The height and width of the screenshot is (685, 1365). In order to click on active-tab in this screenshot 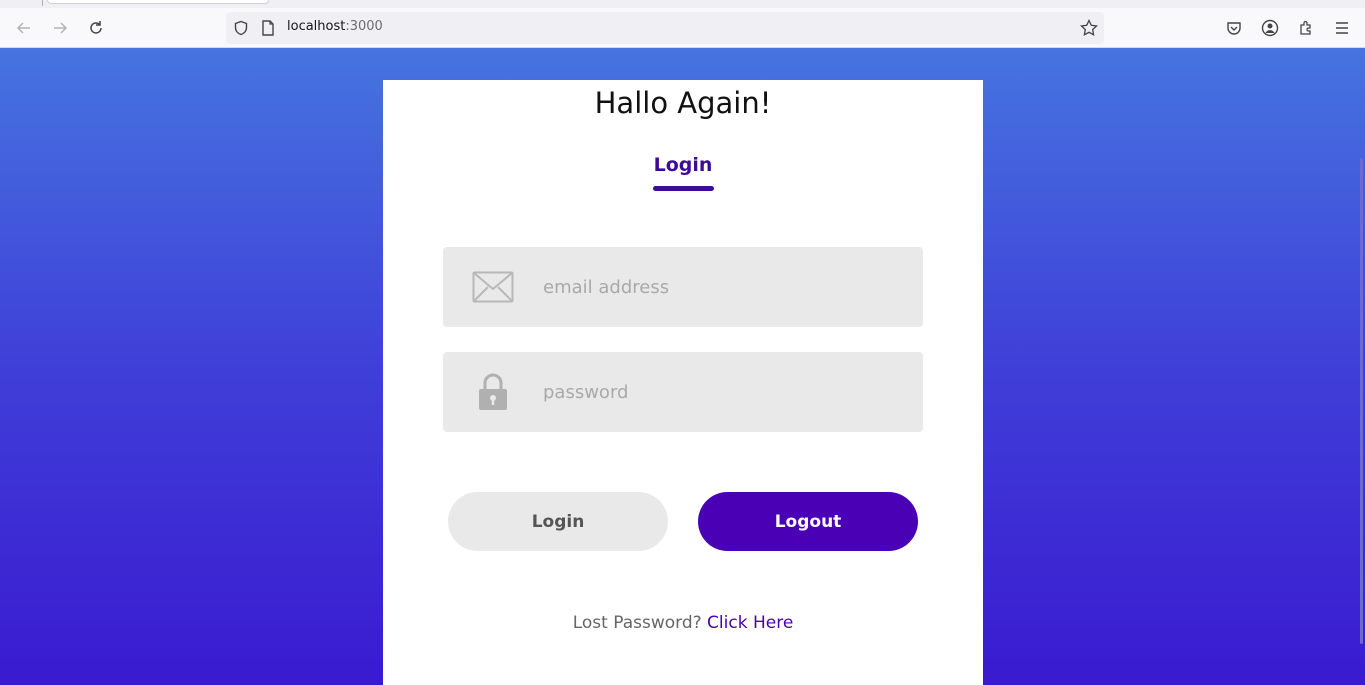, I will do `click(158, 2)`.